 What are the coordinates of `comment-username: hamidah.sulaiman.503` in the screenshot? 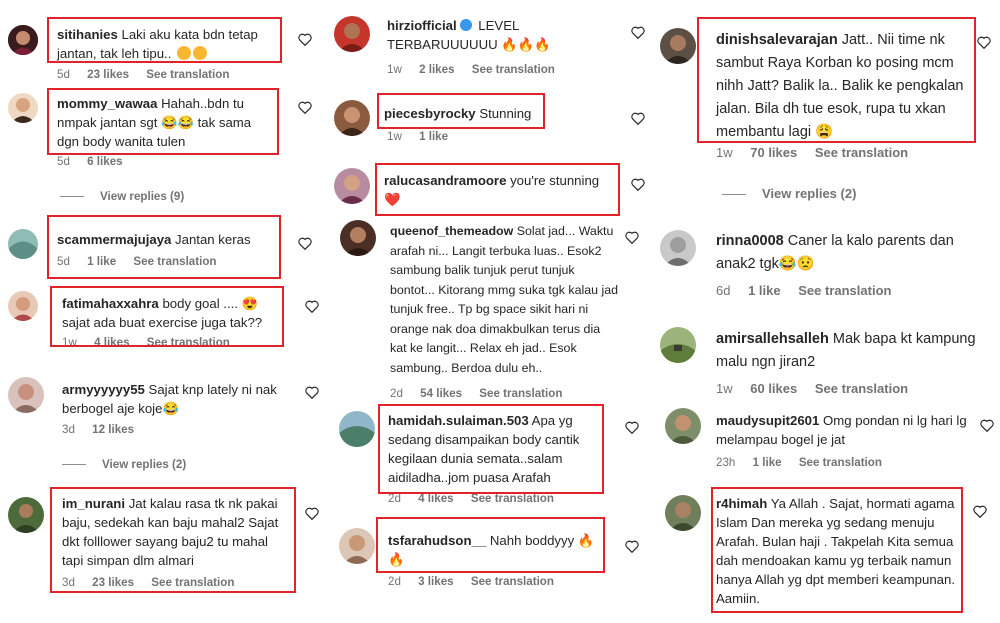 It's located at (458, 420).